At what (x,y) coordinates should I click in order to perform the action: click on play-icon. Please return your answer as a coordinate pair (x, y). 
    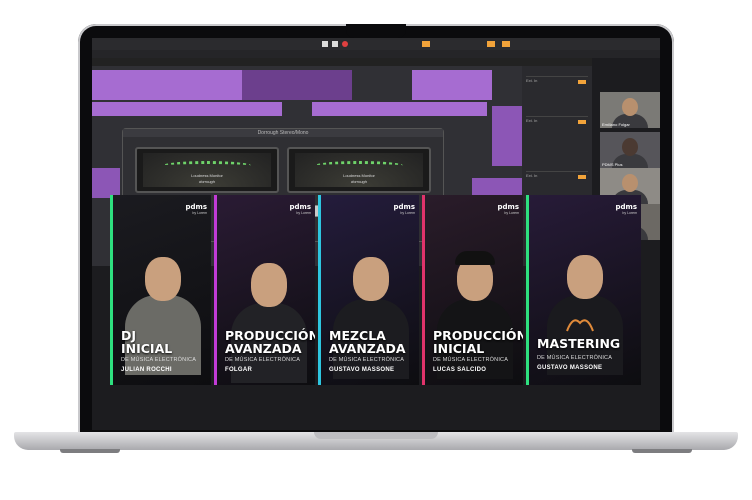
    Looking at the image, I should click on (325, 44).